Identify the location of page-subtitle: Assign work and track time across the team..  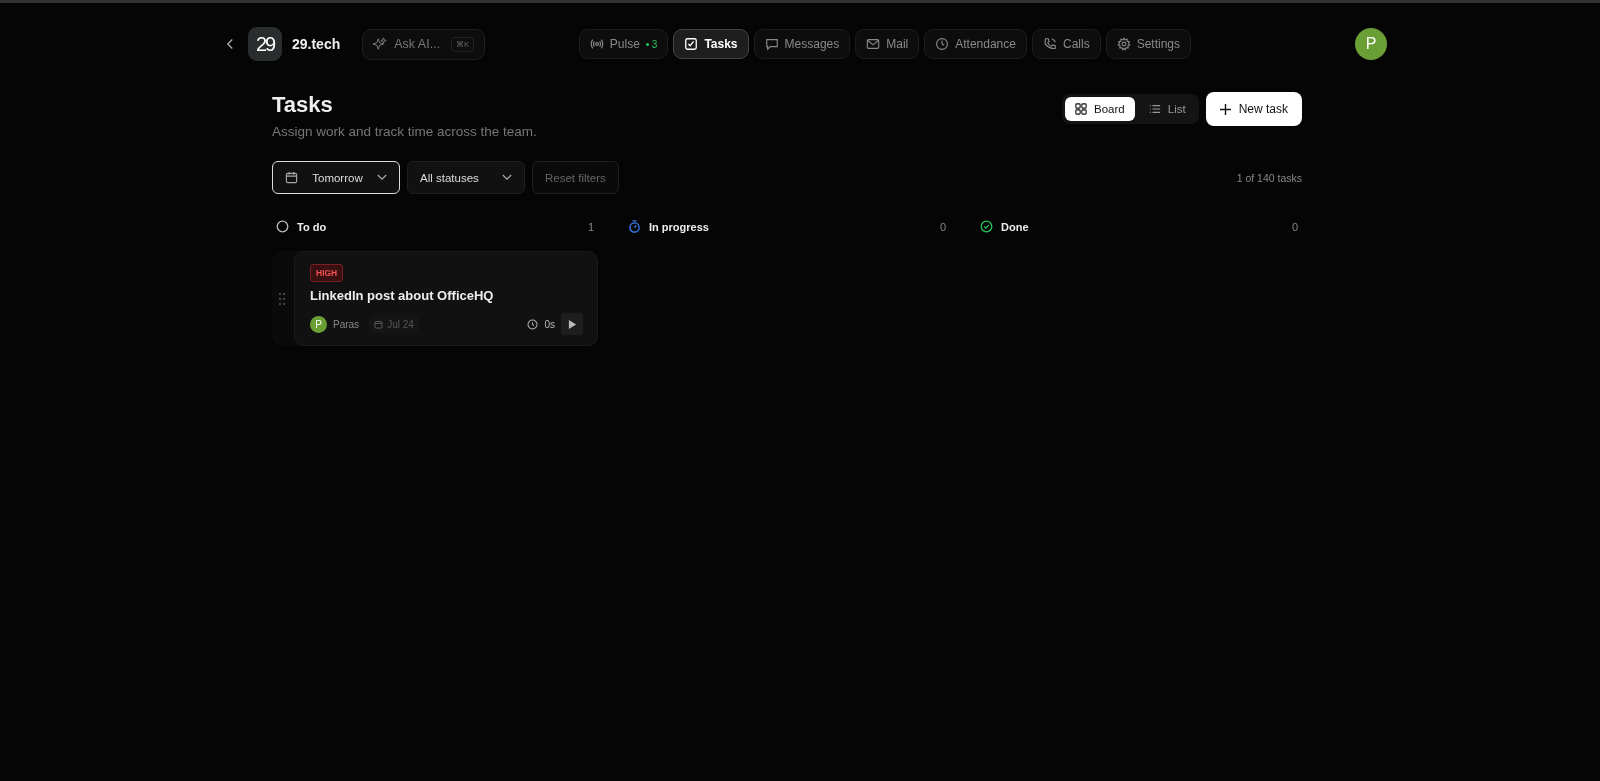
(404, 131).